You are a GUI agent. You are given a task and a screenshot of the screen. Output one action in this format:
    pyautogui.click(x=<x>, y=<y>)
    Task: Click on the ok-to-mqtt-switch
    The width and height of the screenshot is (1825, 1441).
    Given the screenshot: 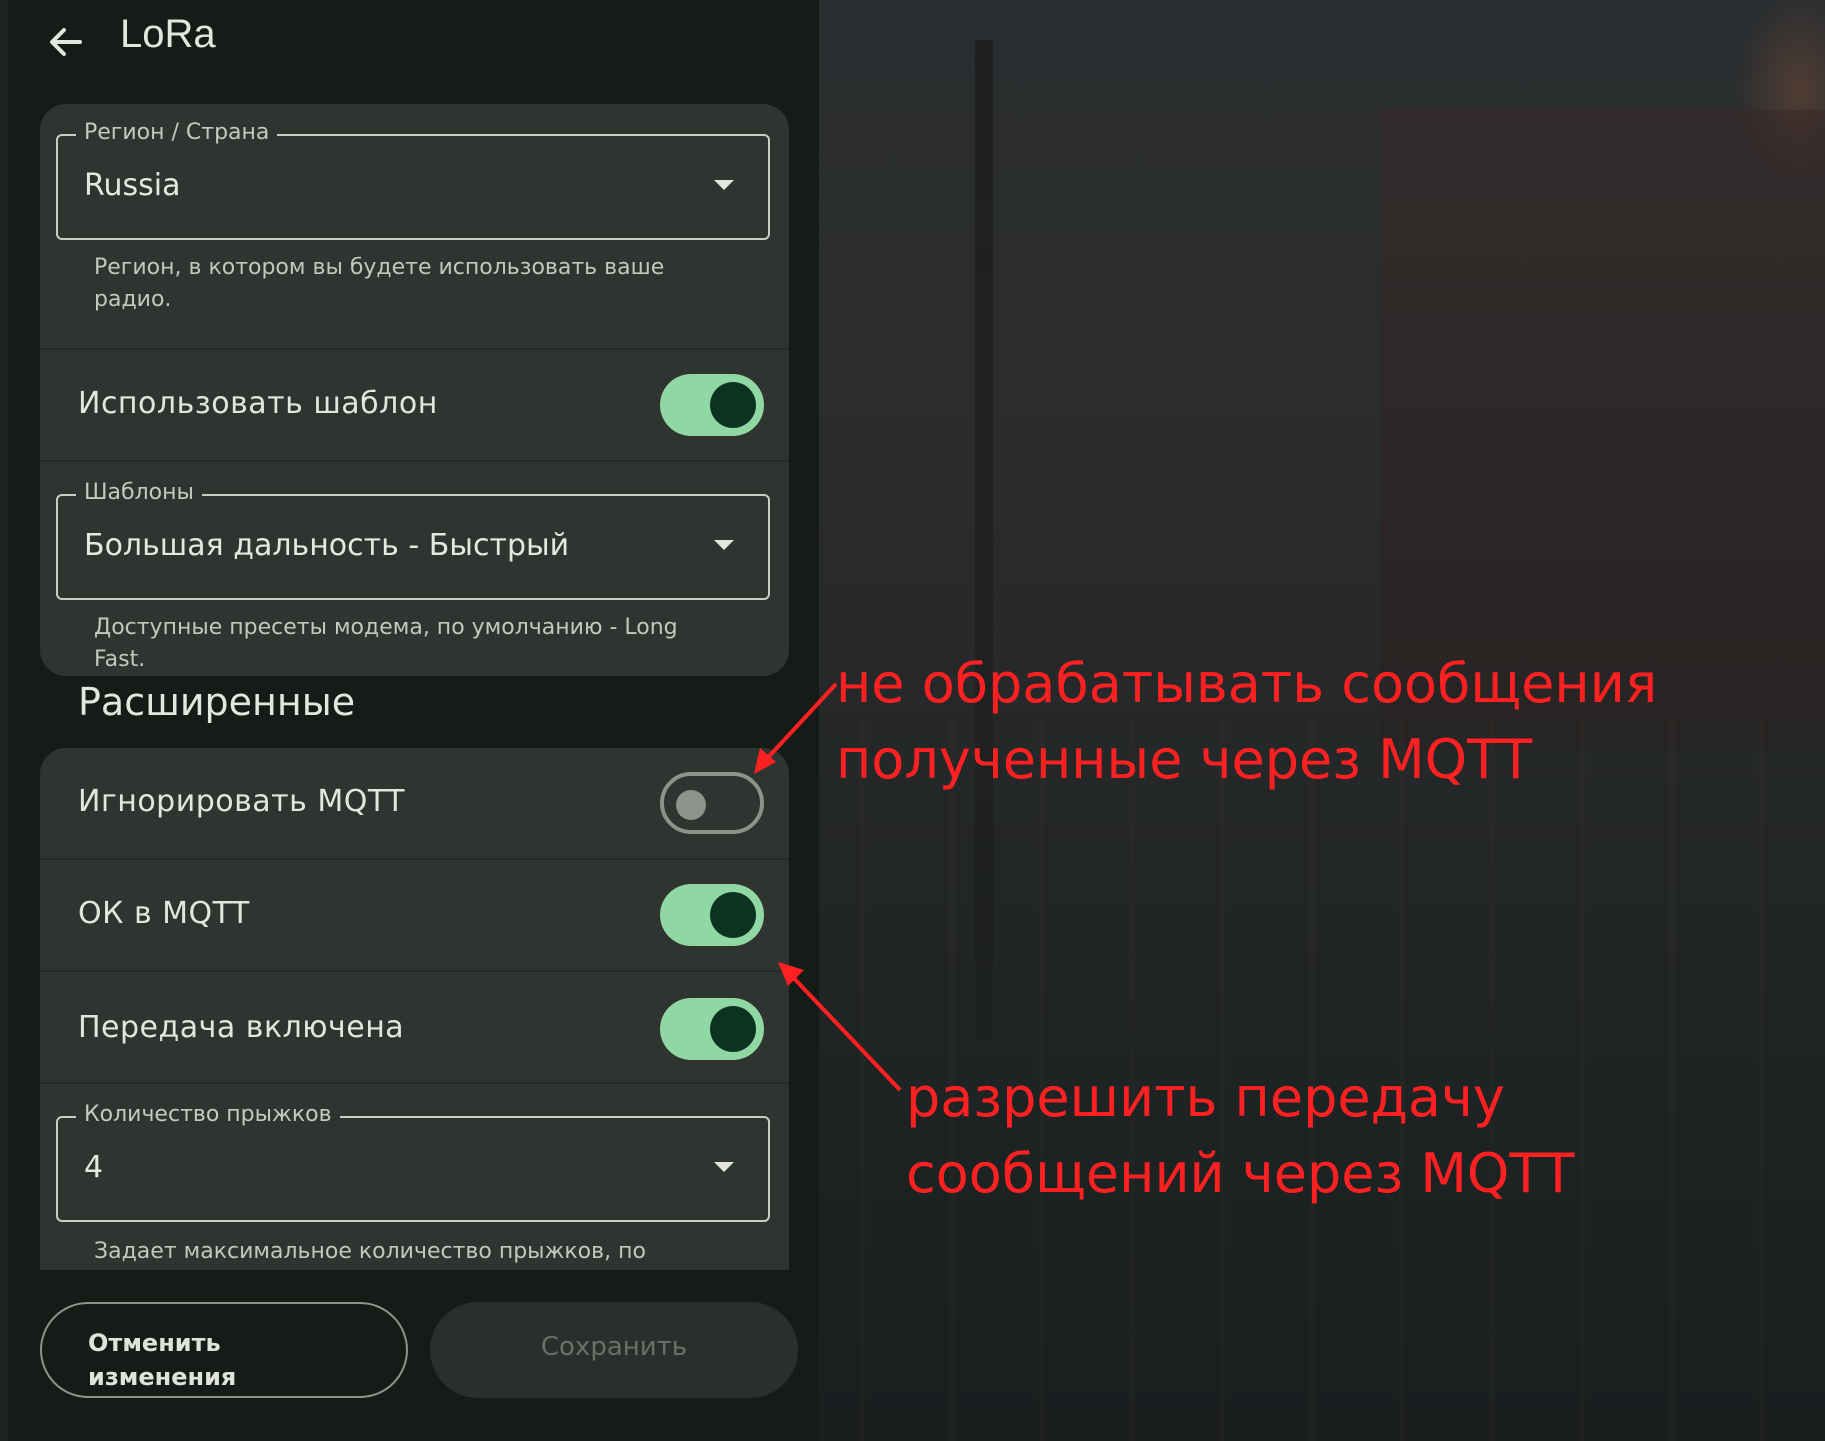 What is the action you would take?
    pyautogui.click(x=712, y=915)
    